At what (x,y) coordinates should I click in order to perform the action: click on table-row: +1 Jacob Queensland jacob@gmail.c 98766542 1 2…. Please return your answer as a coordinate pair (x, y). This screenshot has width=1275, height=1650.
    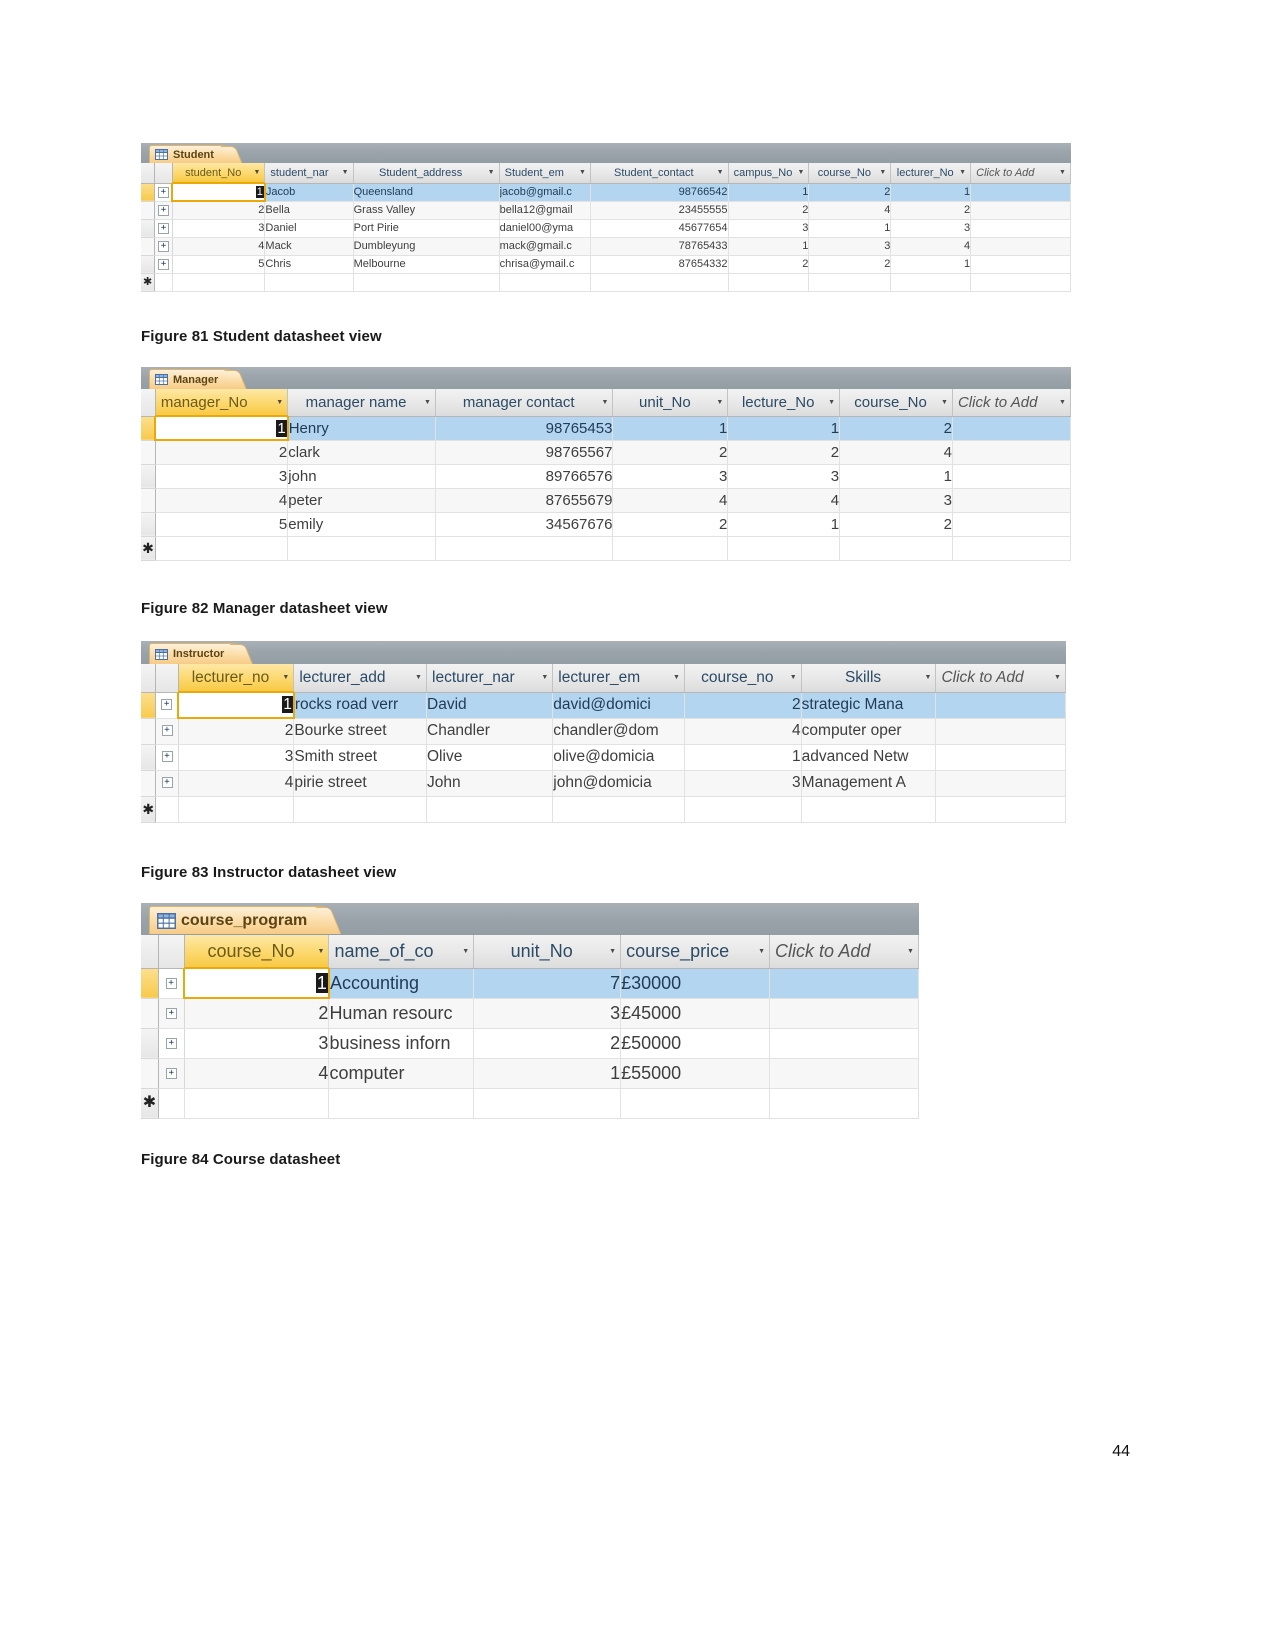
    Looking at the image, I should click on (606, 192).